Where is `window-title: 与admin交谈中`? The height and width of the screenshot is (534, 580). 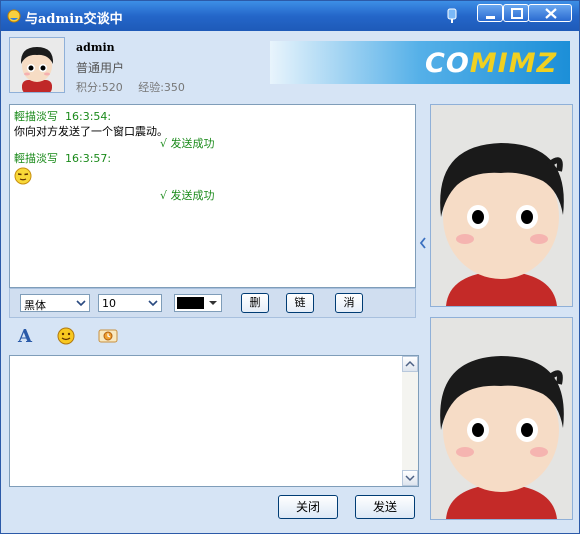 window-title: 与admin交谈中 is located at coordinates (74, 19).